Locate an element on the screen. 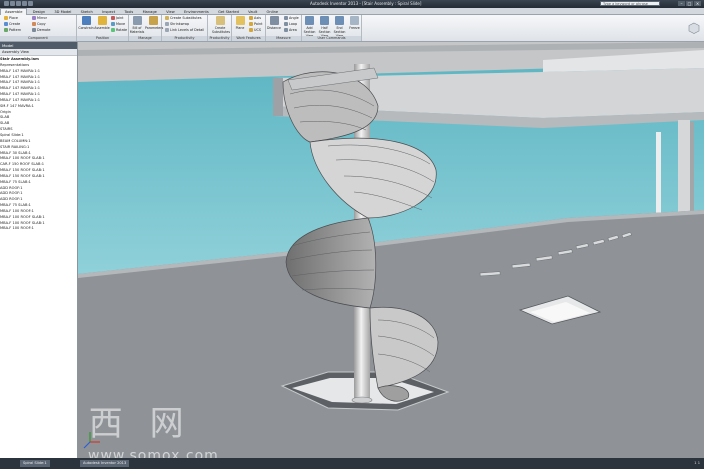  panel-work-features-label: Work Features is located at coordinates (248, 38).